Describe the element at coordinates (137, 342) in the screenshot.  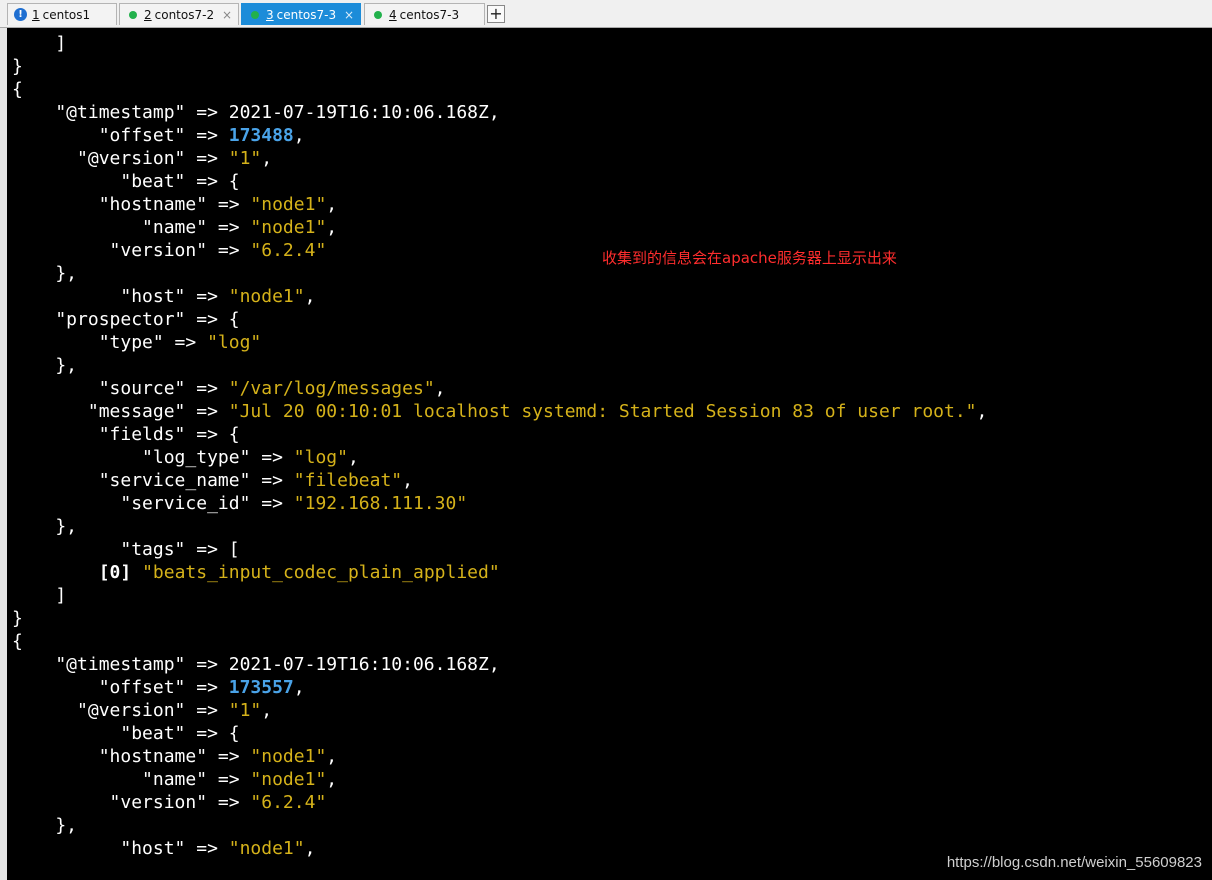
I see `terminal-line: "type" => "log"` at that location.